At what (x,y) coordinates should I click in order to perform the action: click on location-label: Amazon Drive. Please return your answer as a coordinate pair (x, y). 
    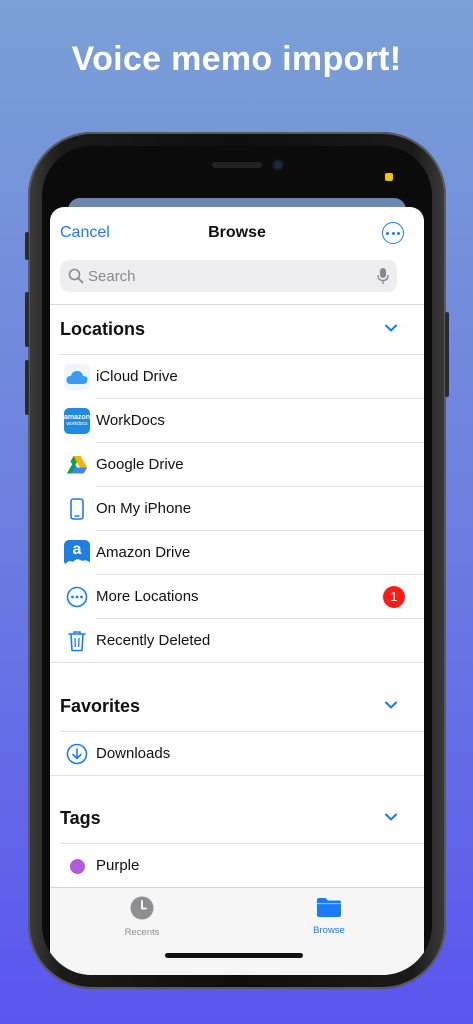
    Looking at the image, I should click on (143, 552).